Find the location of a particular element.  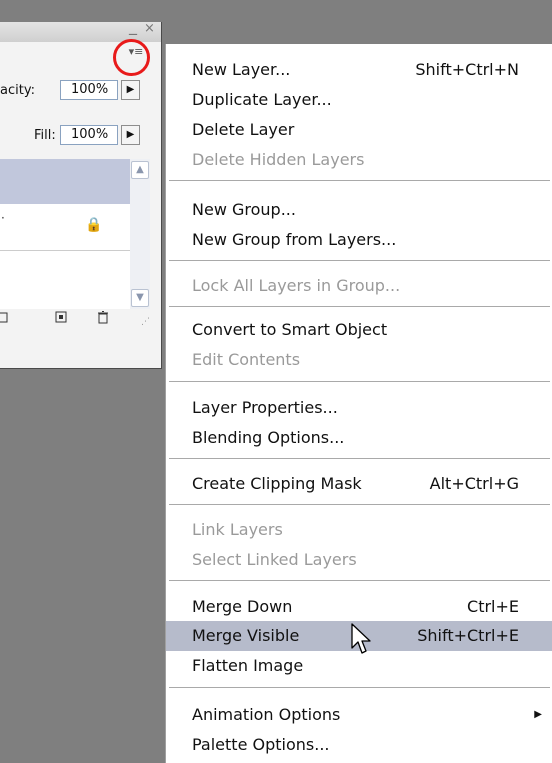

menu-item-label: Convert to Smart Object is located at coordinates (290, 329).